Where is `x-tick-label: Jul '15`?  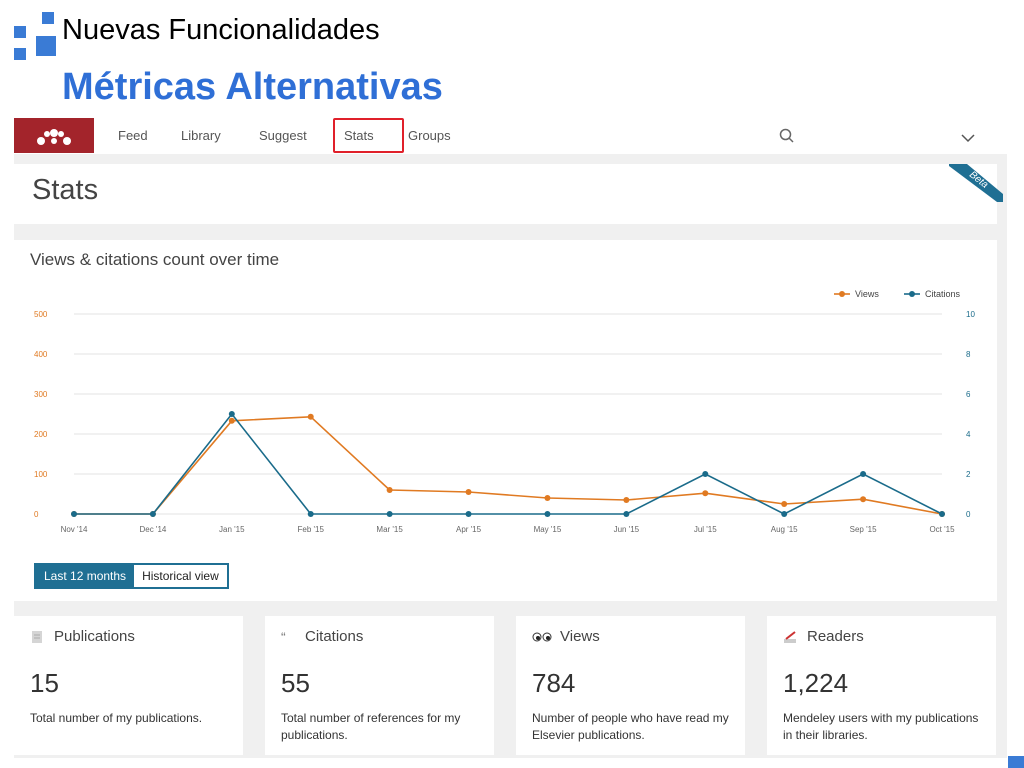 x-tick-label: Jul '15 is located at coordinates (705, 529).